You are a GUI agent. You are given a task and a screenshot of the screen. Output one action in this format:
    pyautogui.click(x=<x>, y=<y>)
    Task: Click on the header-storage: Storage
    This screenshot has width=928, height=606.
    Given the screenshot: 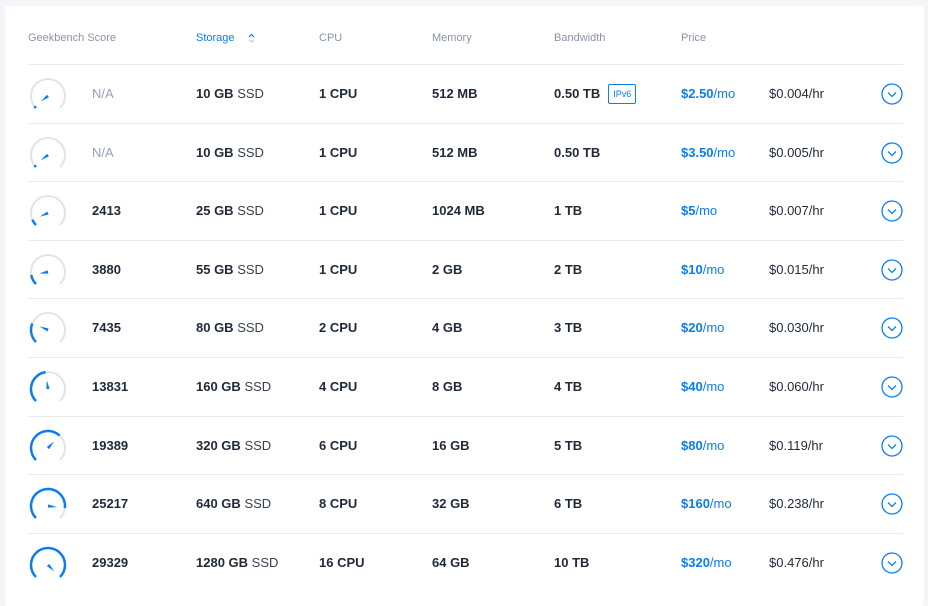 What is the action you would take?
    pyautogui.click(x=225, y=38)
    